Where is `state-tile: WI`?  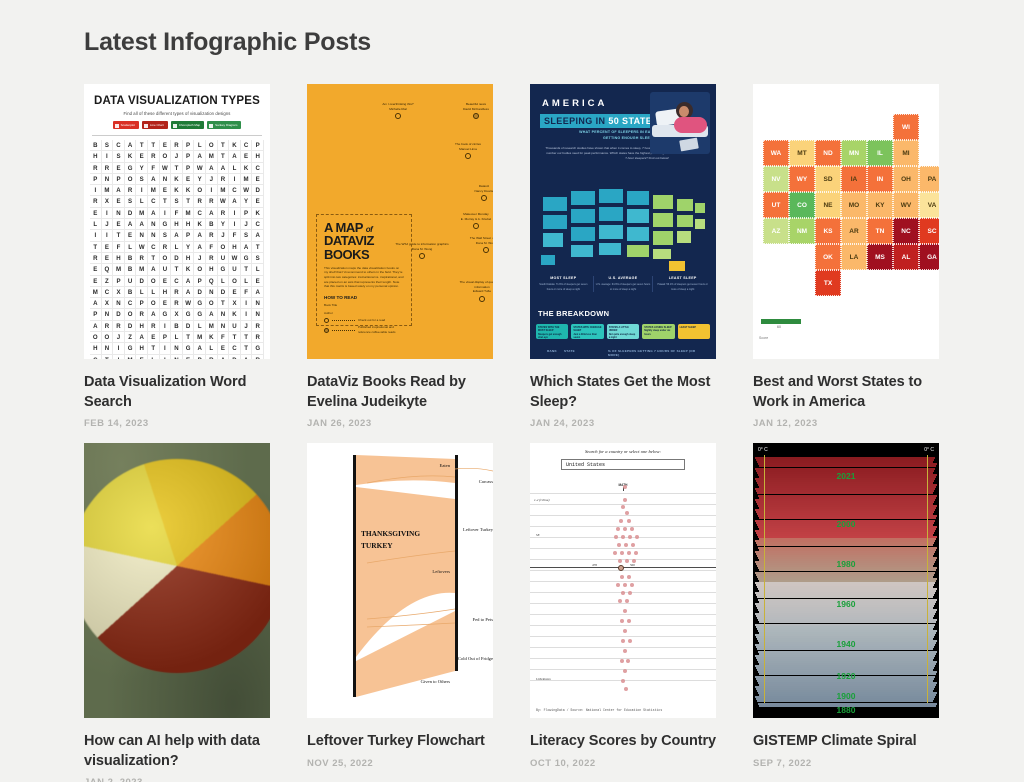
state-tile: WI is located at coordinates (906, 127).